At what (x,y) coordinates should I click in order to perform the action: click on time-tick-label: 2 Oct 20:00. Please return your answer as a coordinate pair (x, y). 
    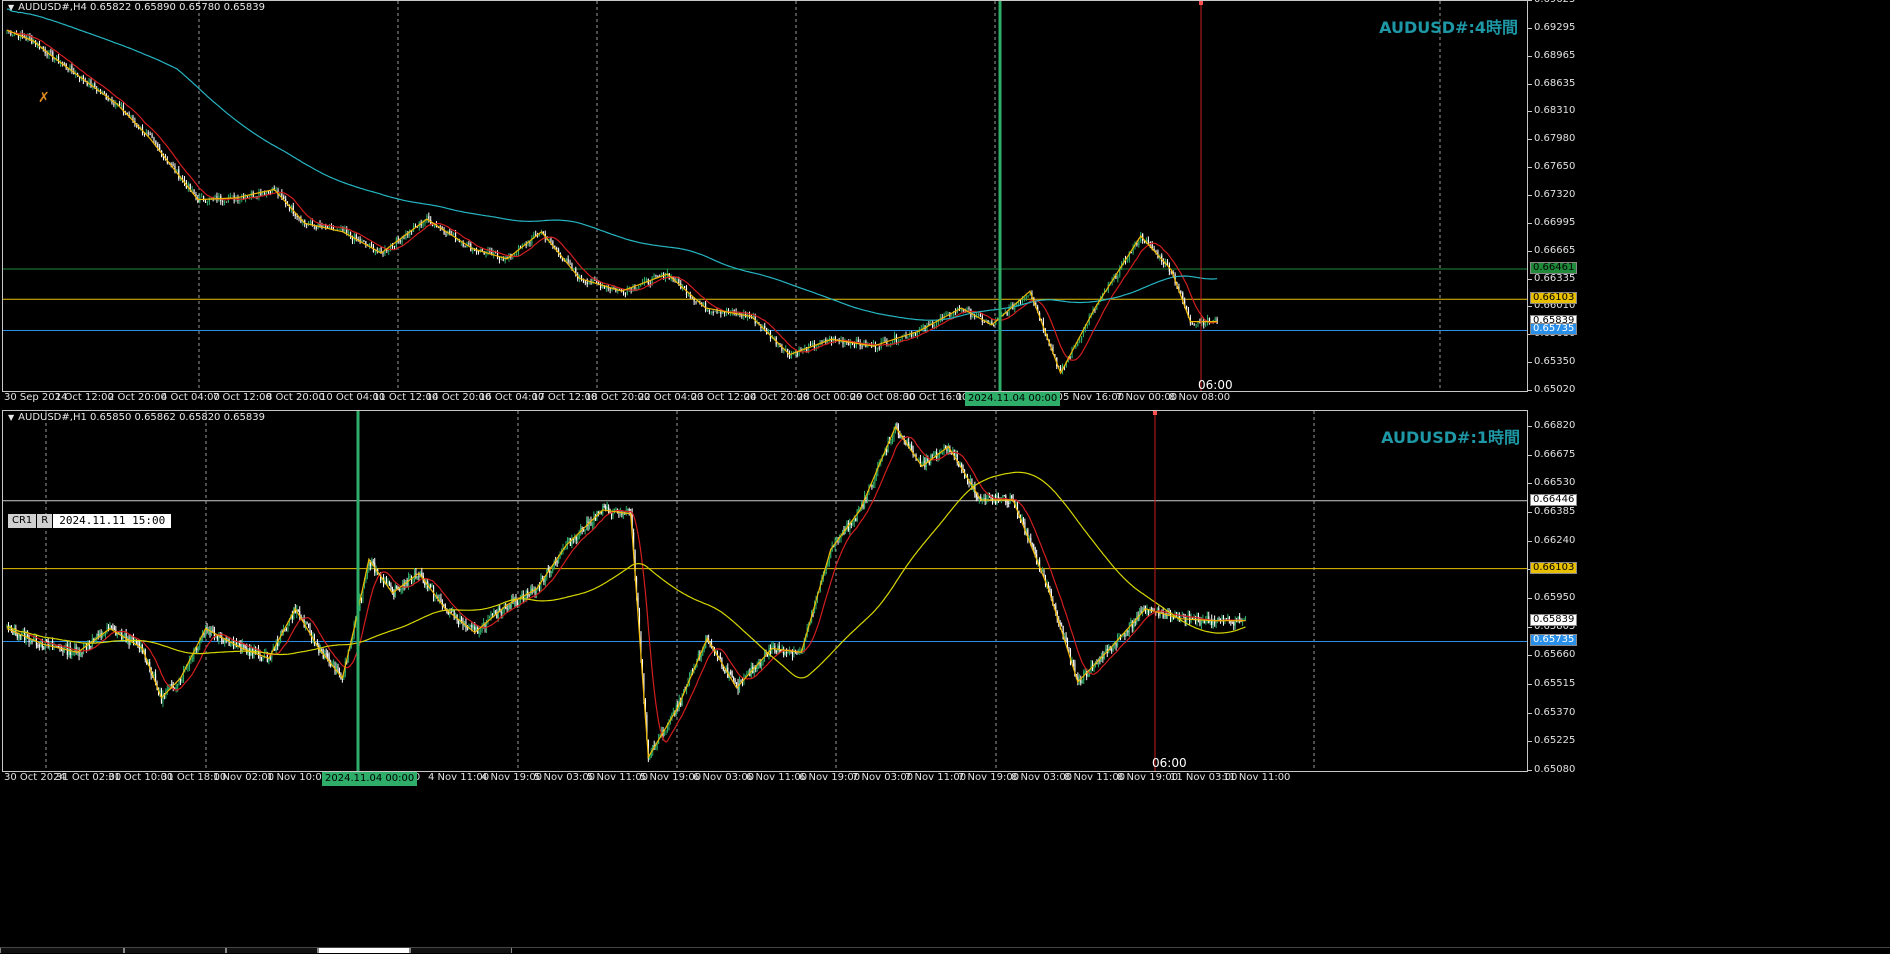
    Looking at the image, I should click on (137, 397).